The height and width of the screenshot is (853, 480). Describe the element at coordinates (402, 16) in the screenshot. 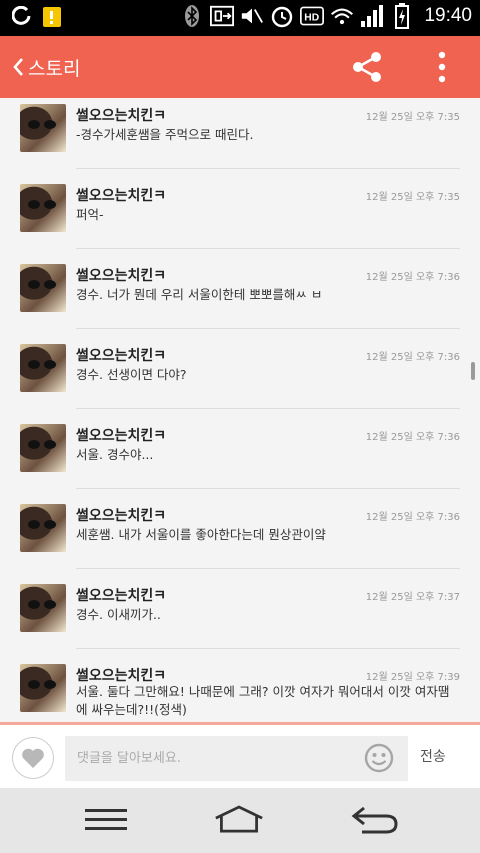

I see `battery-charging-icon` at that location.